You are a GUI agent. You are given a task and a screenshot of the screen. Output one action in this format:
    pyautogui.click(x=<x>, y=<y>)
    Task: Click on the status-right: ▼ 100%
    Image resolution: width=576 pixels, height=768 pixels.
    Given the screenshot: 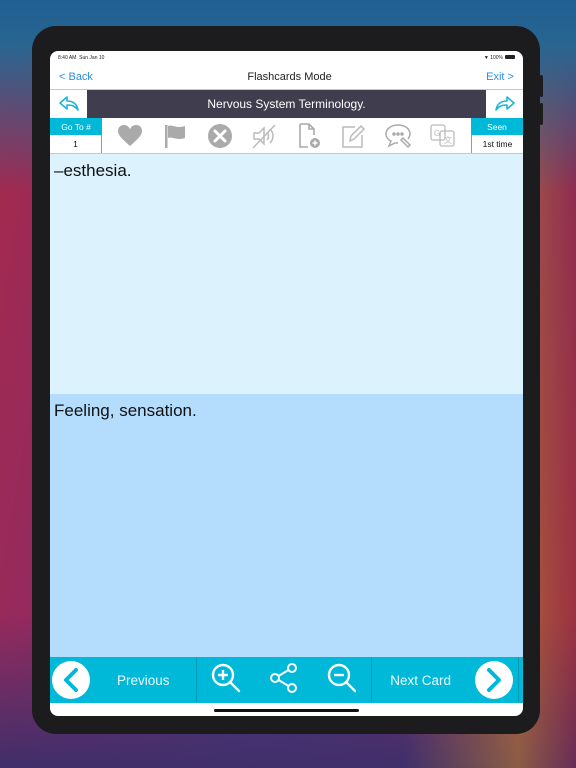 What is the action you would take?
    pyautogui.click(x=499, y=58)
    